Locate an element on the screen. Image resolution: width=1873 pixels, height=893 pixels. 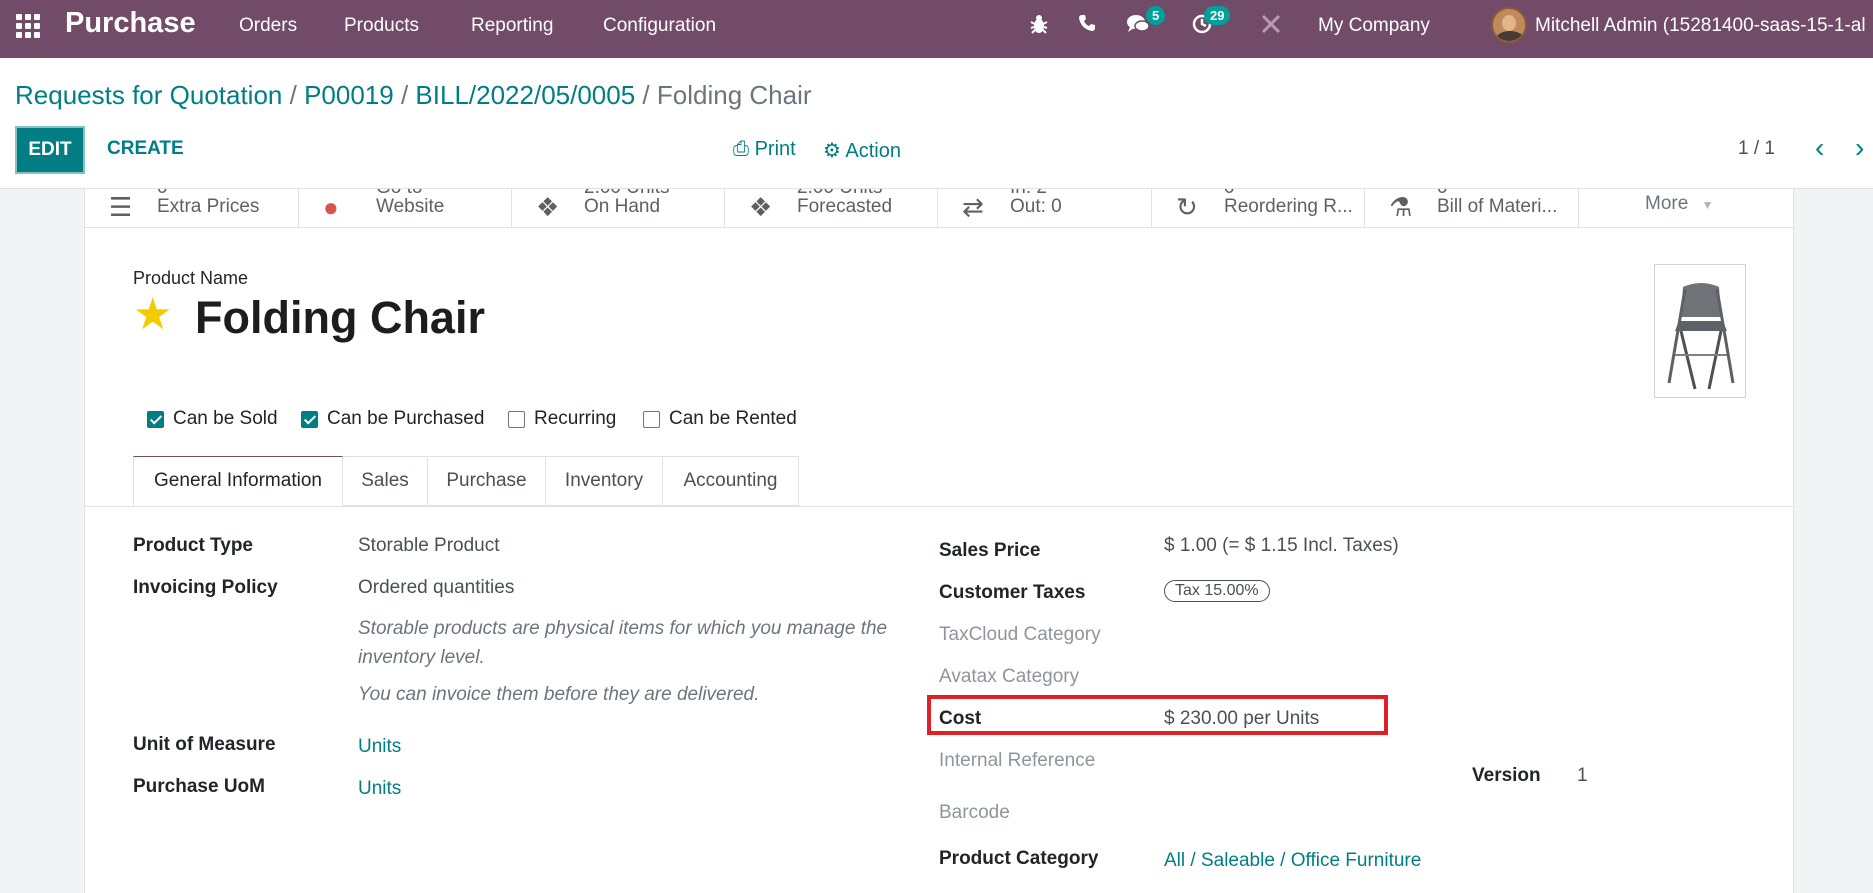
caret-down-icon: ▼ is located at coordinates (1707, 205).